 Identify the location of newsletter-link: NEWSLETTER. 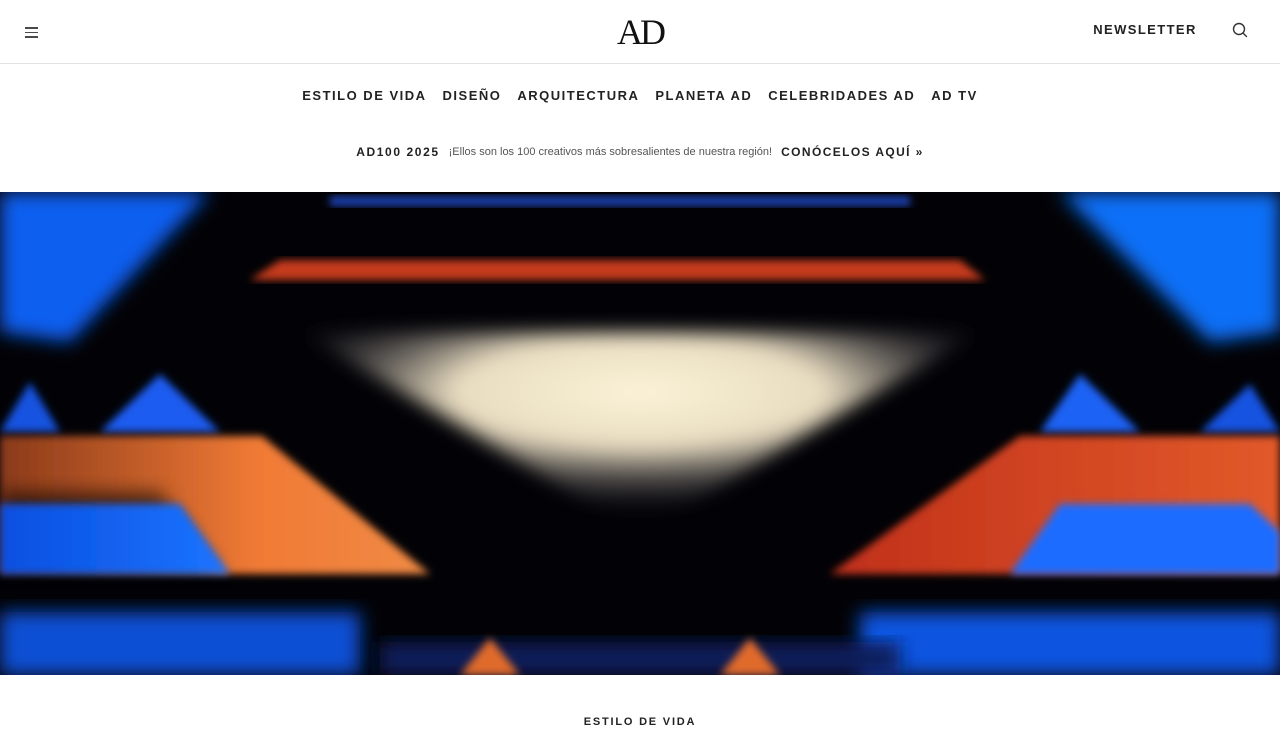
(1145, 30).